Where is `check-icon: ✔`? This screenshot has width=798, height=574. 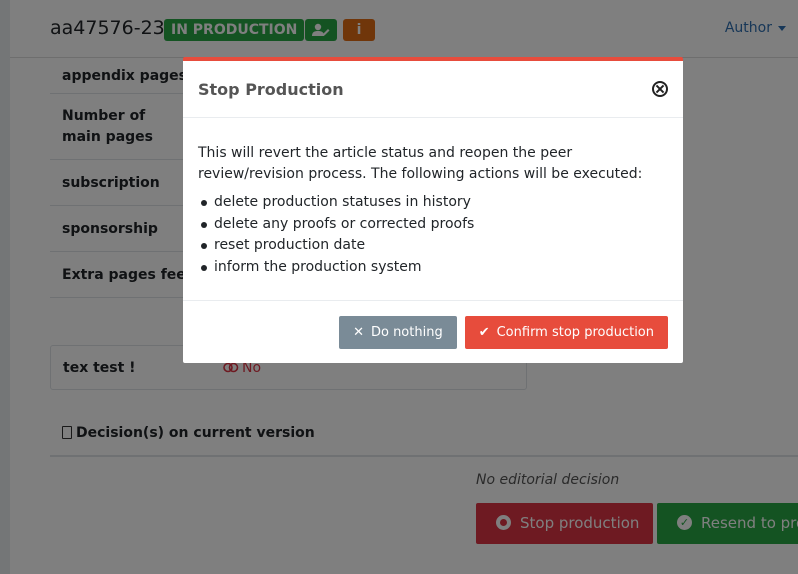 check-icon: ✔ is located at coordinates (484, 332).